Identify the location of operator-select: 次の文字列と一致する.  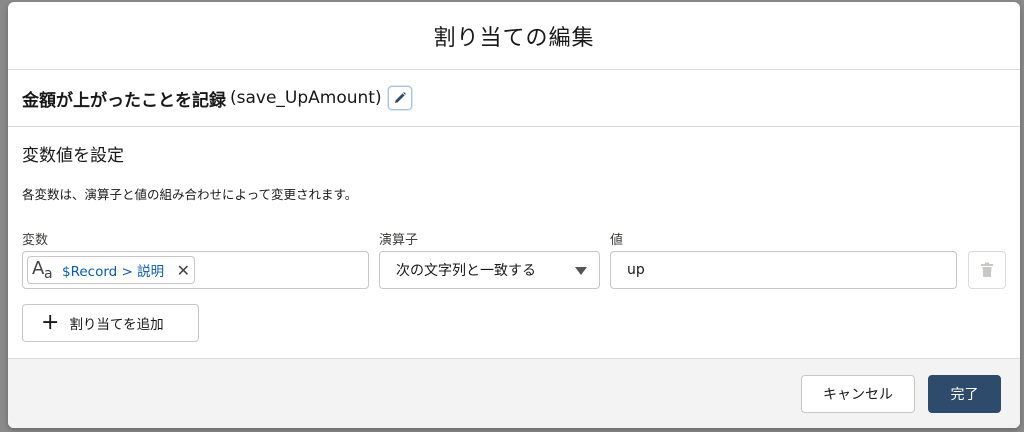
(489, 270).